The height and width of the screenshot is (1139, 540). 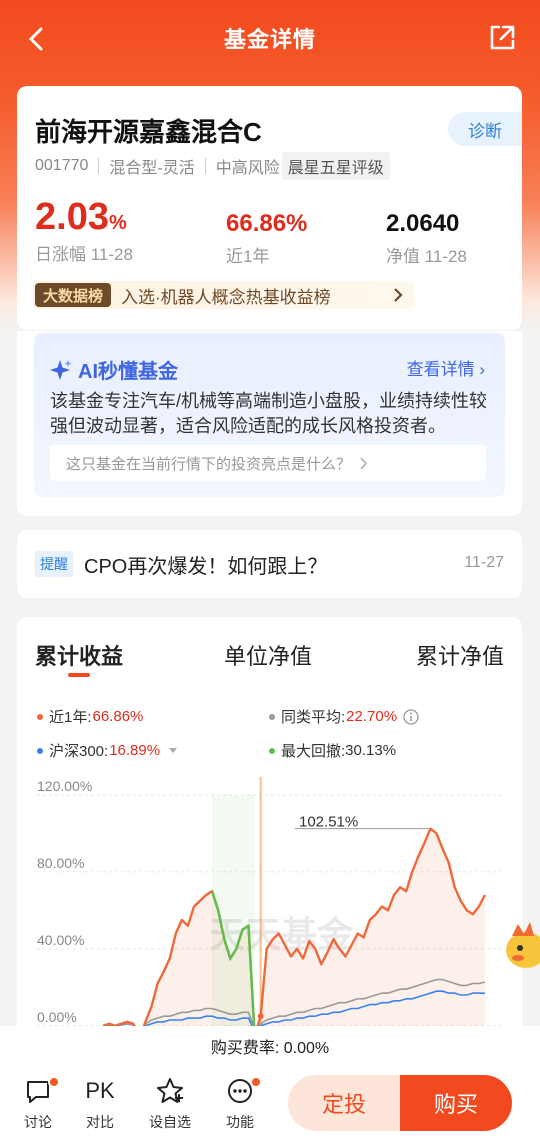 I want to click on chart-tabs: 累计收益 单位净值 累计净值, so click(x=269, y=659).